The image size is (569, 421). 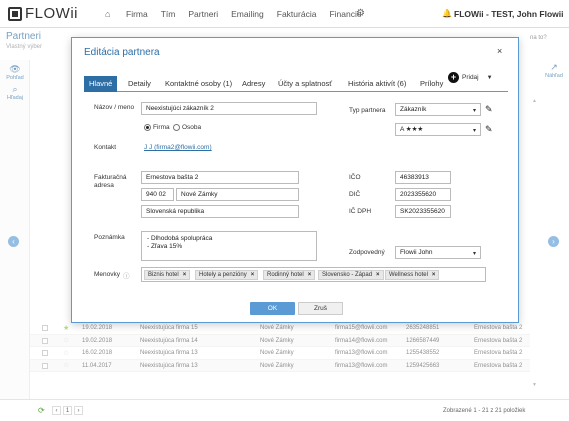 I want to click on table-footer: ⟳ ‹ 1 › Zobrazené 1 - 21 z 21 položiek, so click(x=284, y=410).